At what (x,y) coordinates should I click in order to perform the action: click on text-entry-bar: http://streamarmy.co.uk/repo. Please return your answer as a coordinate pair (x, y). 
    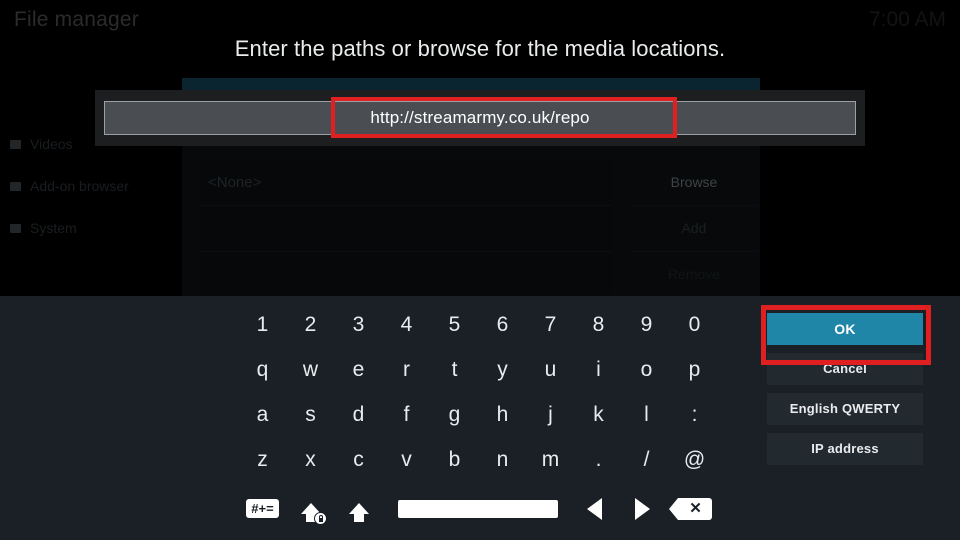
    Looking at the image, I should click on (480, 118).